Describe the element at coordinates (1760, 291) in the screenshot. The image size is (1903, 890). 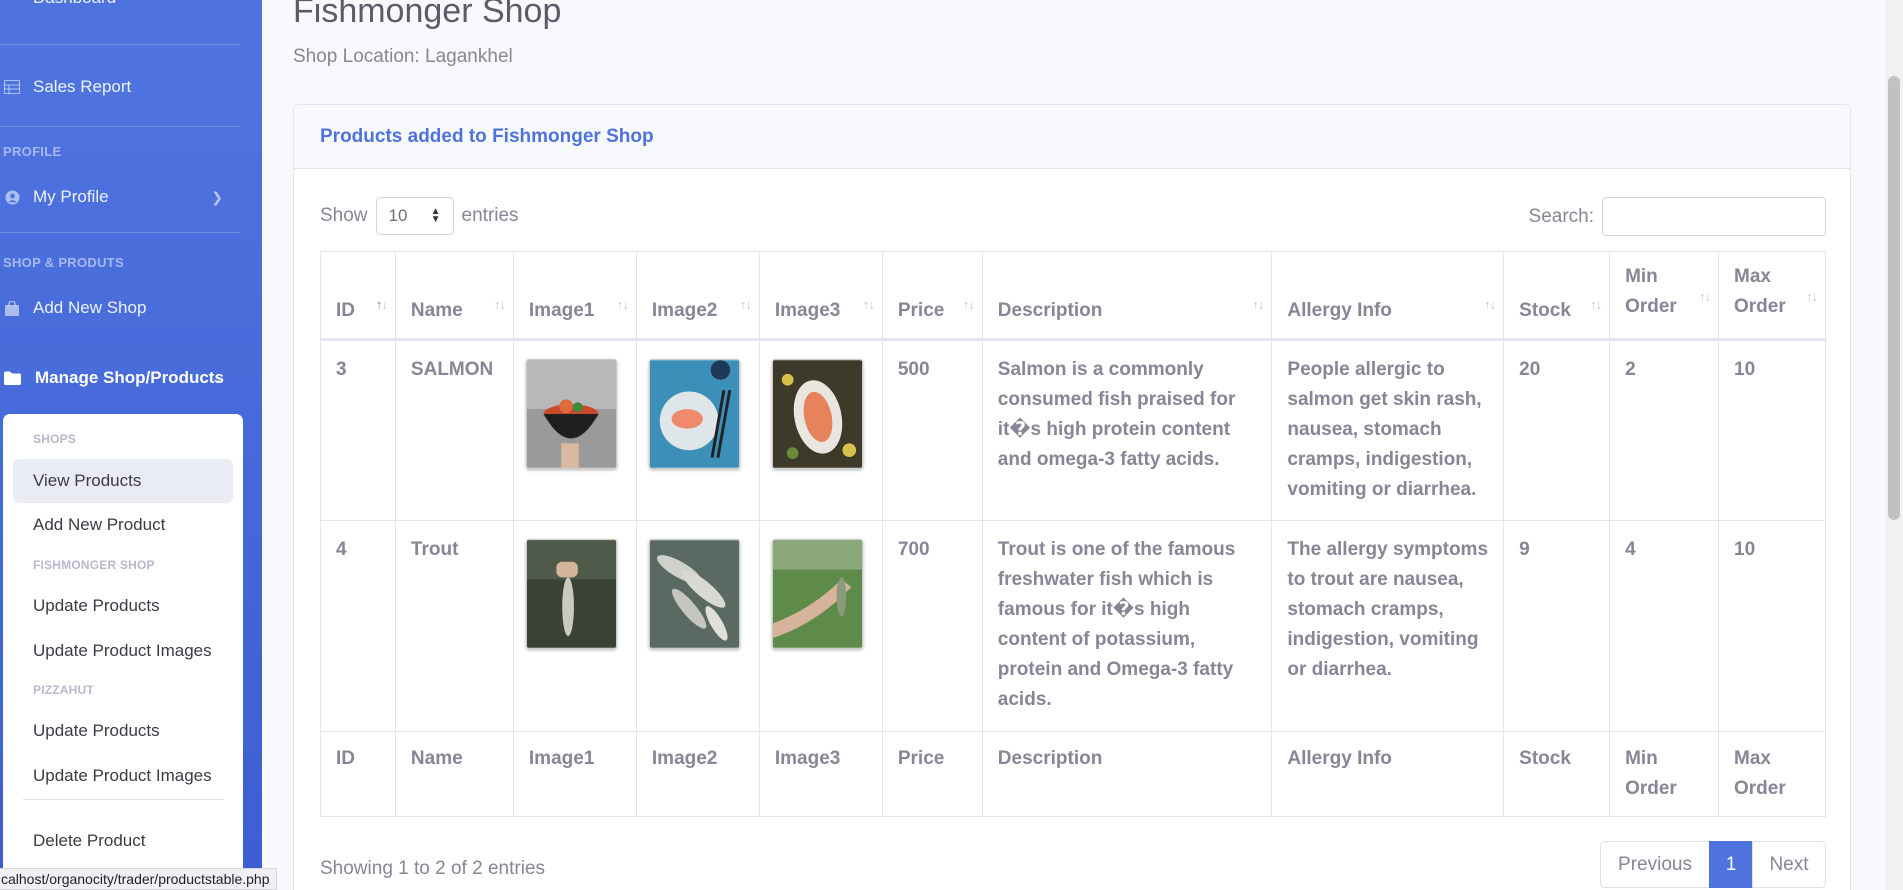
I see `header-label: Max Order` at that location.